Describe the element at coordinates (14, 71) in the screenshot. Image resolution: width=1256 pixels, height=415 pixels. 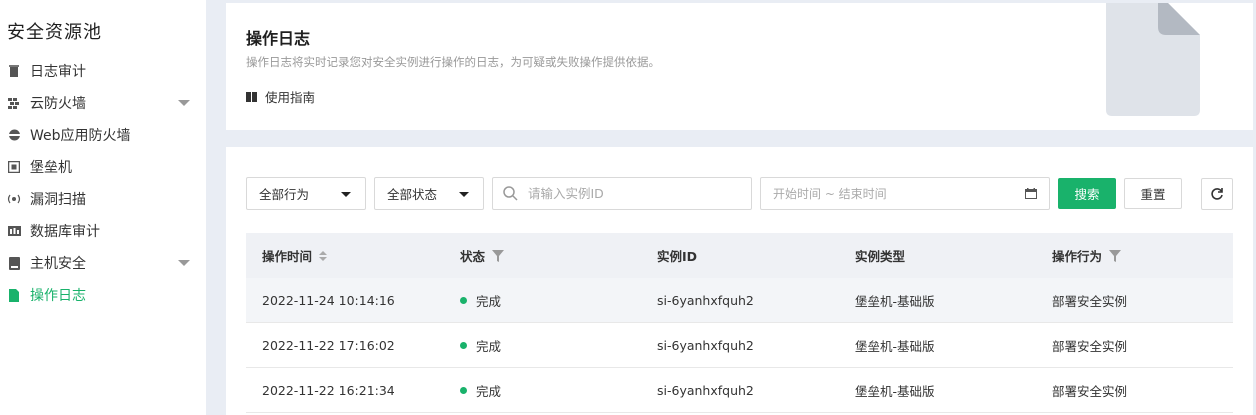
I see `log-audit-icon` at that location.